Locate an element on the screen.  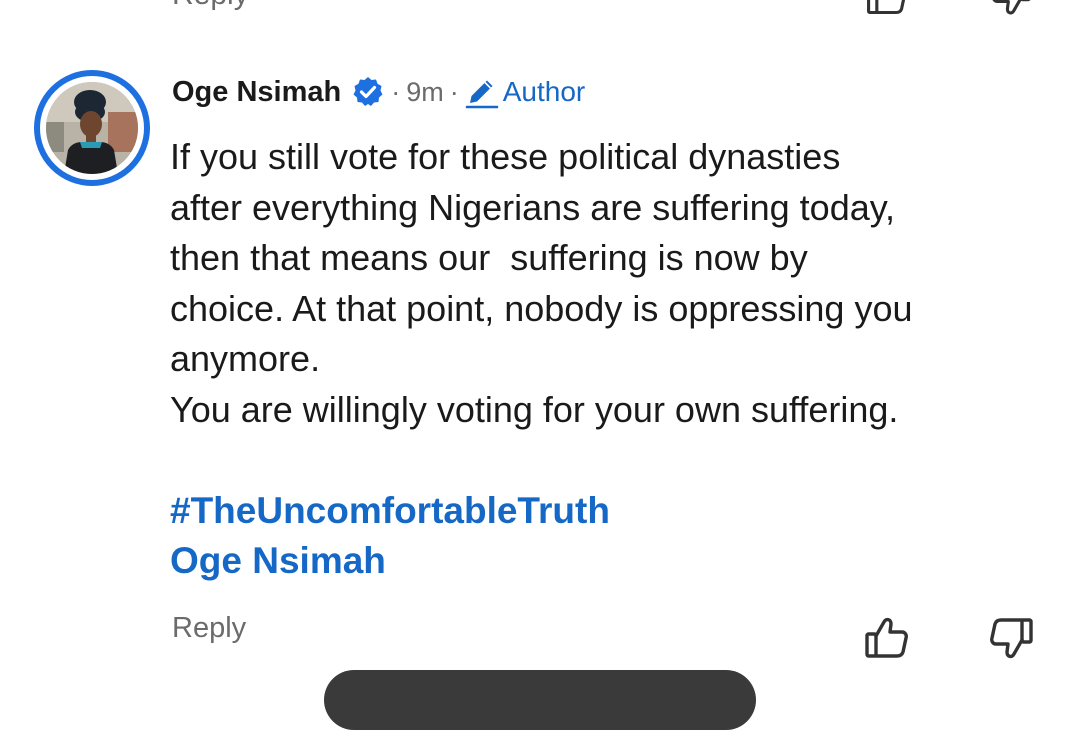
bottom-input-pill is located at coordinates (540, 700).